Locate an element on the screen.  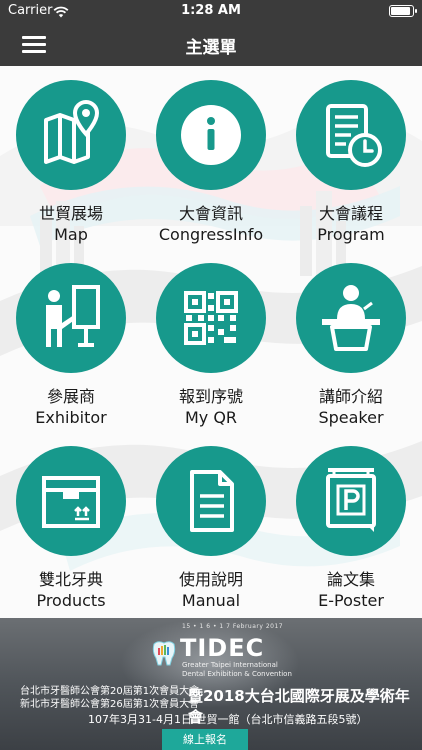
info-icon is located at coordinates (211, 135).